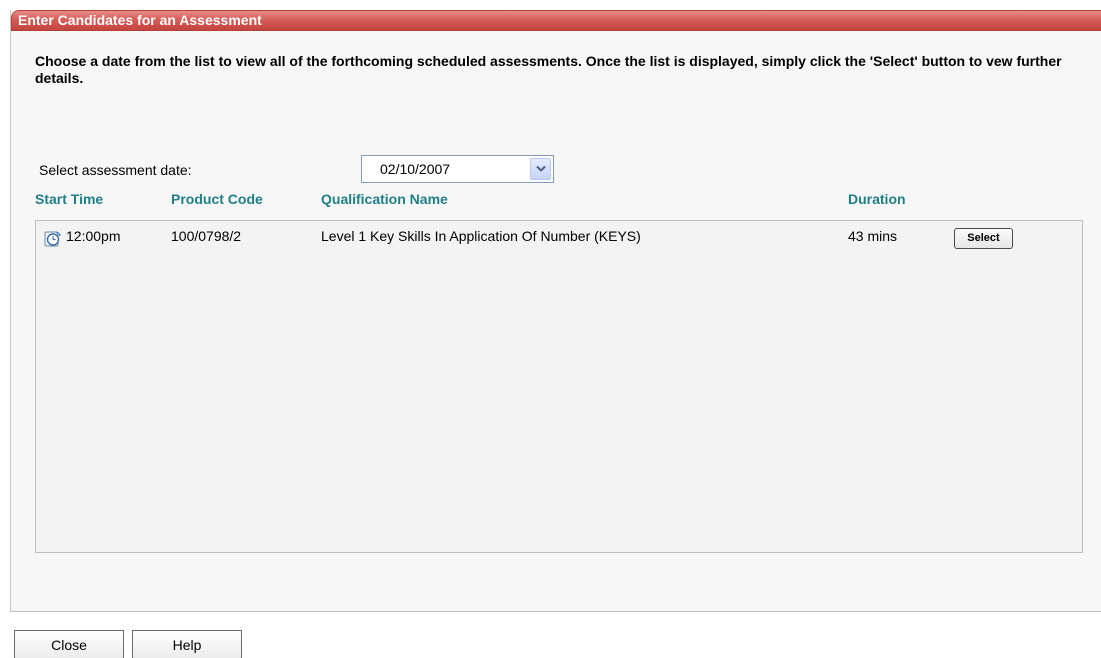 Image resolution: width=1101 pixels, height=658 pixels. I want to click on clock-icon, so click(52, 239).